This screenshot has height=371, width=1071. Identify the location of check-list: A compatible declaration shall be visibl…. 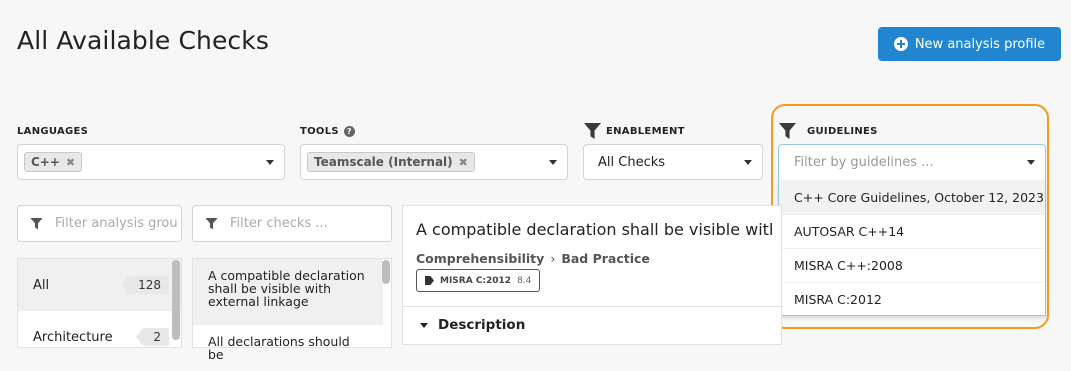
(292, 309).